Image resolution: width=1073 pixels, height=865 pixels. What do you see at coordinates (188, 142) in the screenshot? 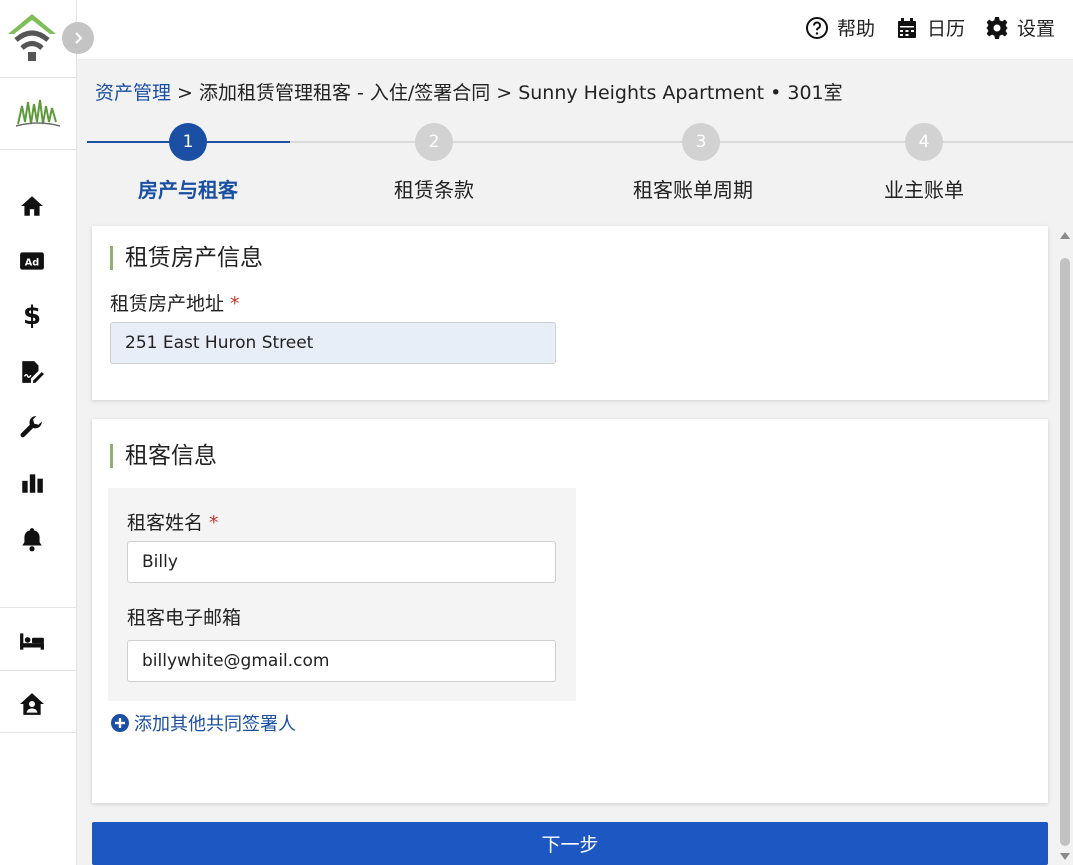
I see `step-1-indicator: 1` at bounding box center [188, 142].